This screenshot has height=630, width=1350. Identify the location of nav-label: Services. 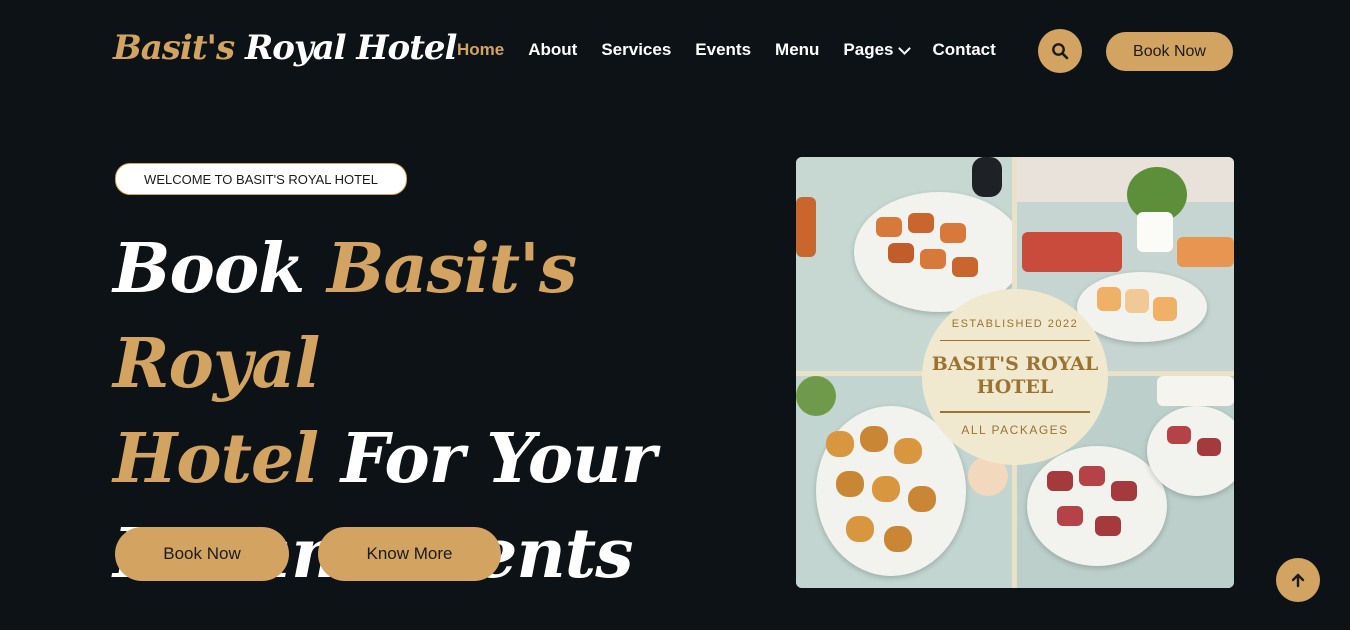
(636, 49).